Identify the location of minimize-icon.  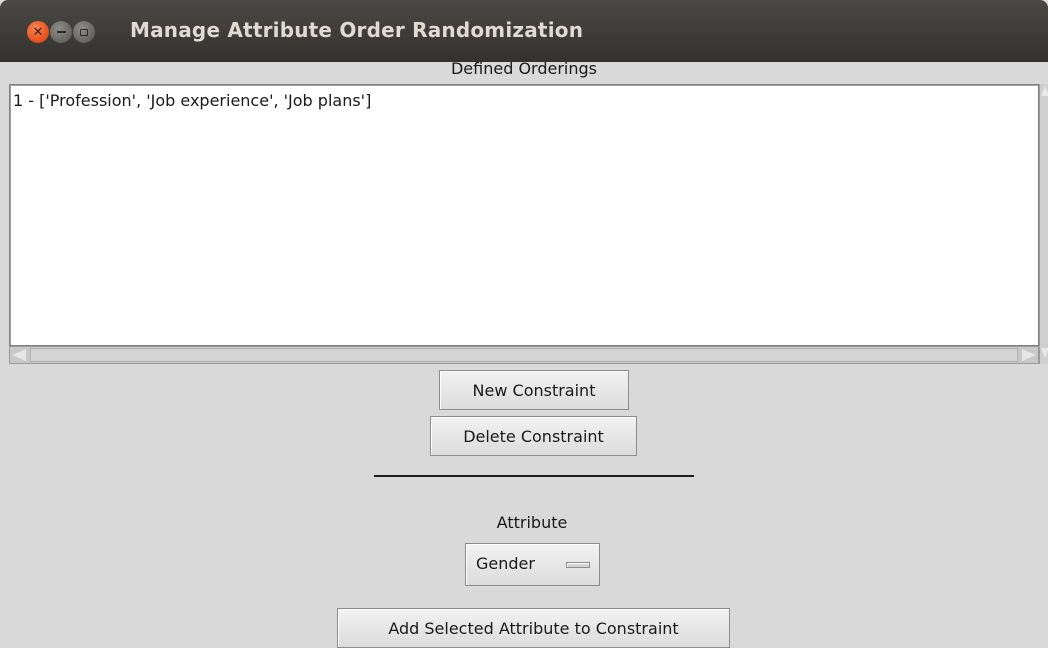
(61, 32).